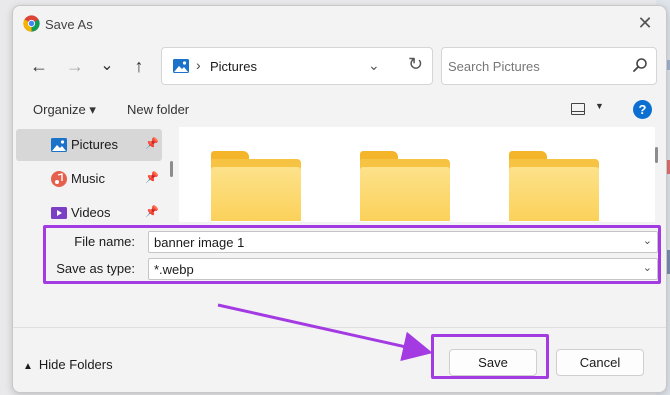 The image size is (670, 395). Describe the element at coordinates (656, 155) in the screenshot. I see `content-scrollbar` at that location.